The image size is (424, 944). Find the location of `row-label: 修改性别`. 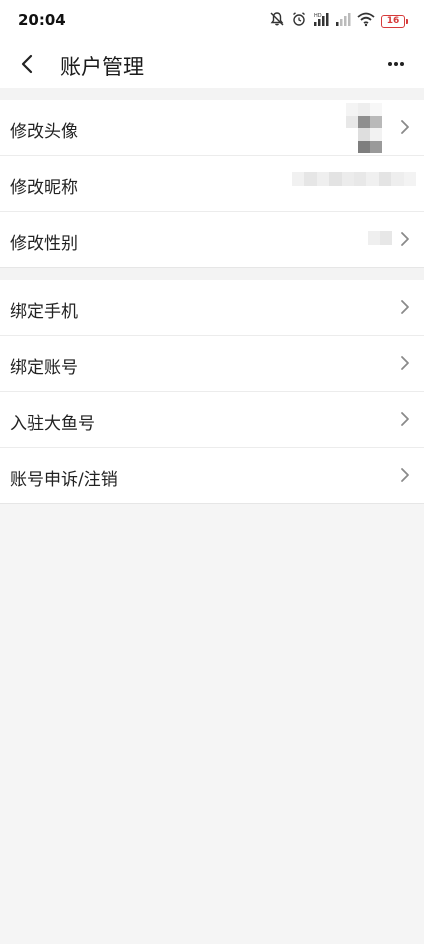

row-label: 修改性别 is located at coordinates (44, 244).